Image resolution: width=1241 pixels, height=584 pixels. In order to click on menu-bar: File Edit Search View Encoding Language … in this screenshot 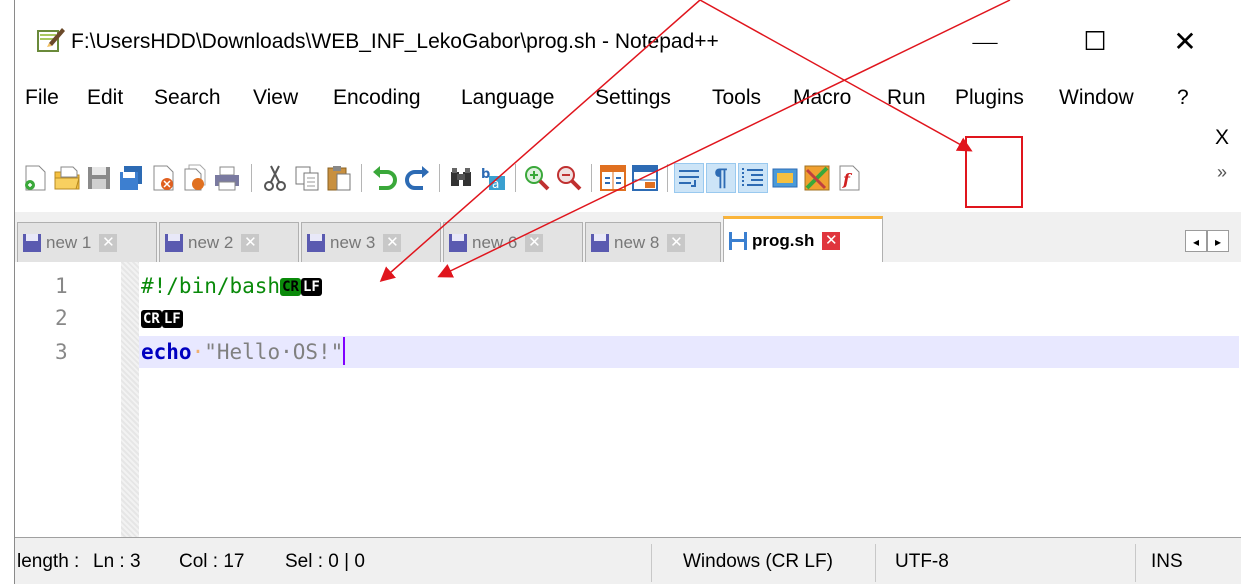, I will do `click(628, 97)`.